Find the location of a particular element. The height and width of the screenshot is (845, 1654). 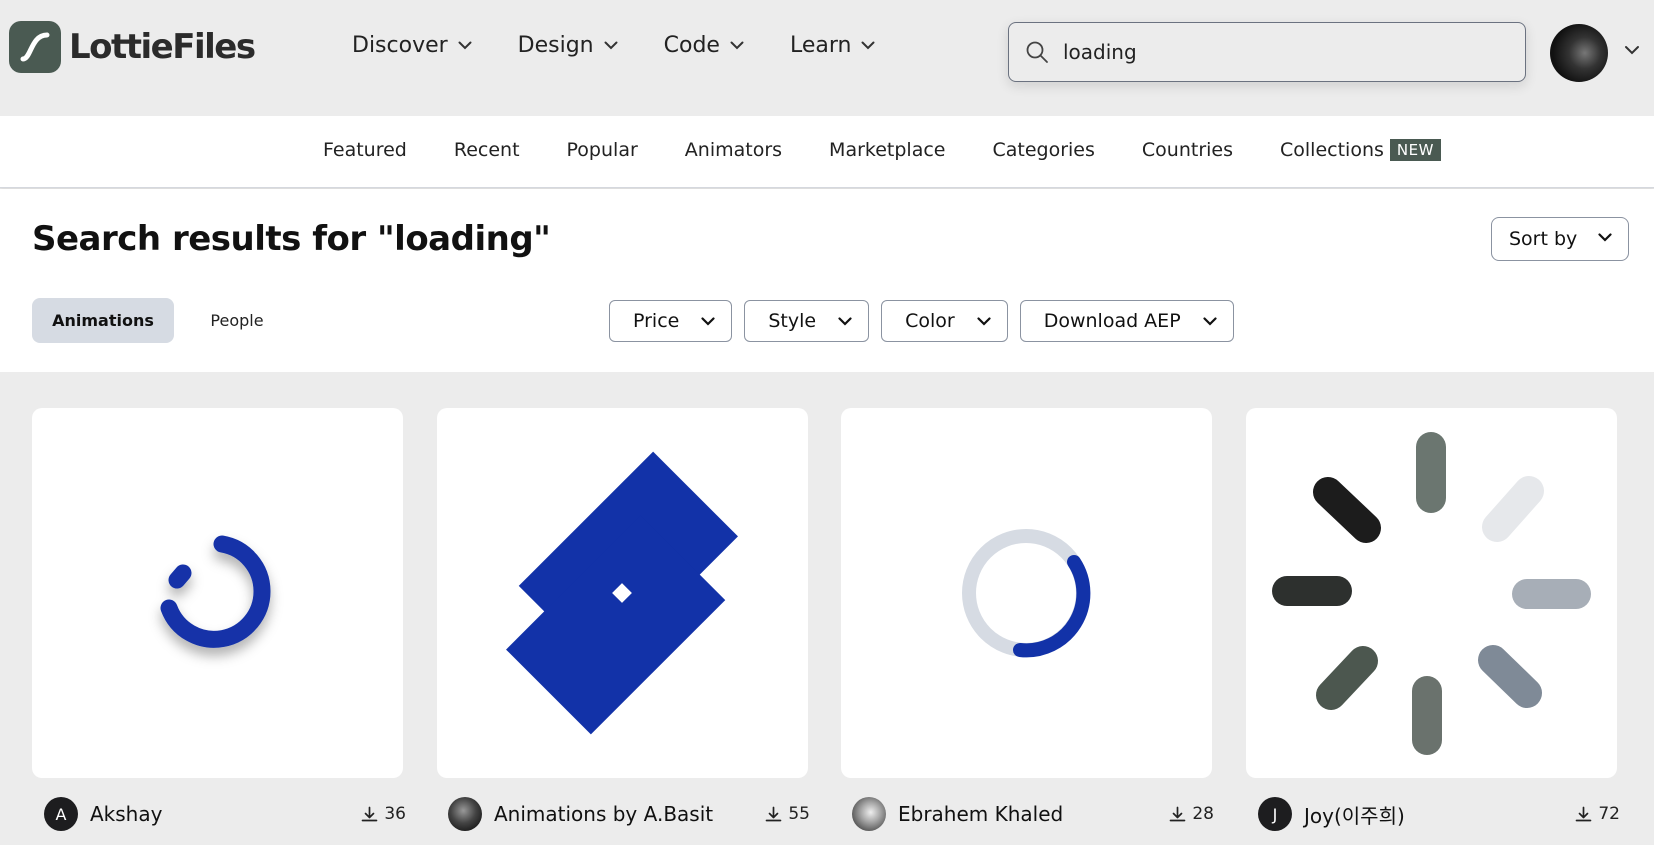

filter-bar: Price Style Color Download AEP is located at coordinates (927, 321).